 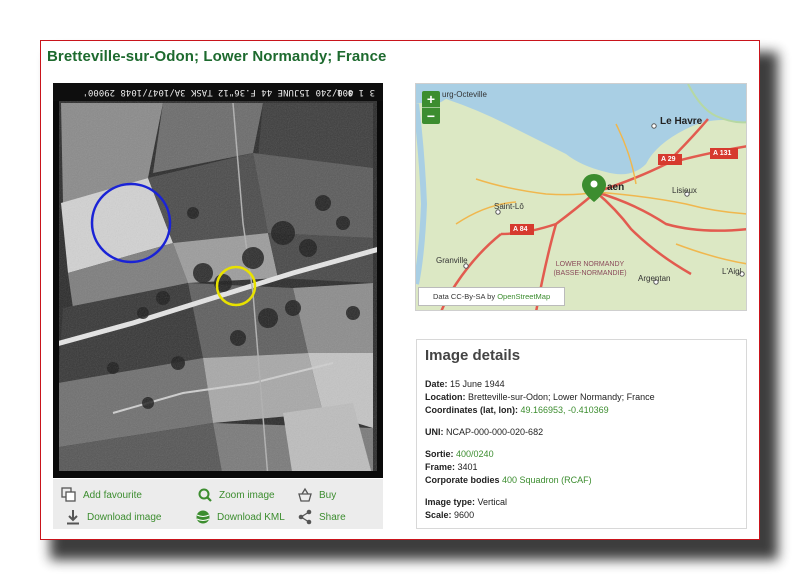 I want to click on detail-sortie: Sortie: 400/0240, so click(x=459, y=454).